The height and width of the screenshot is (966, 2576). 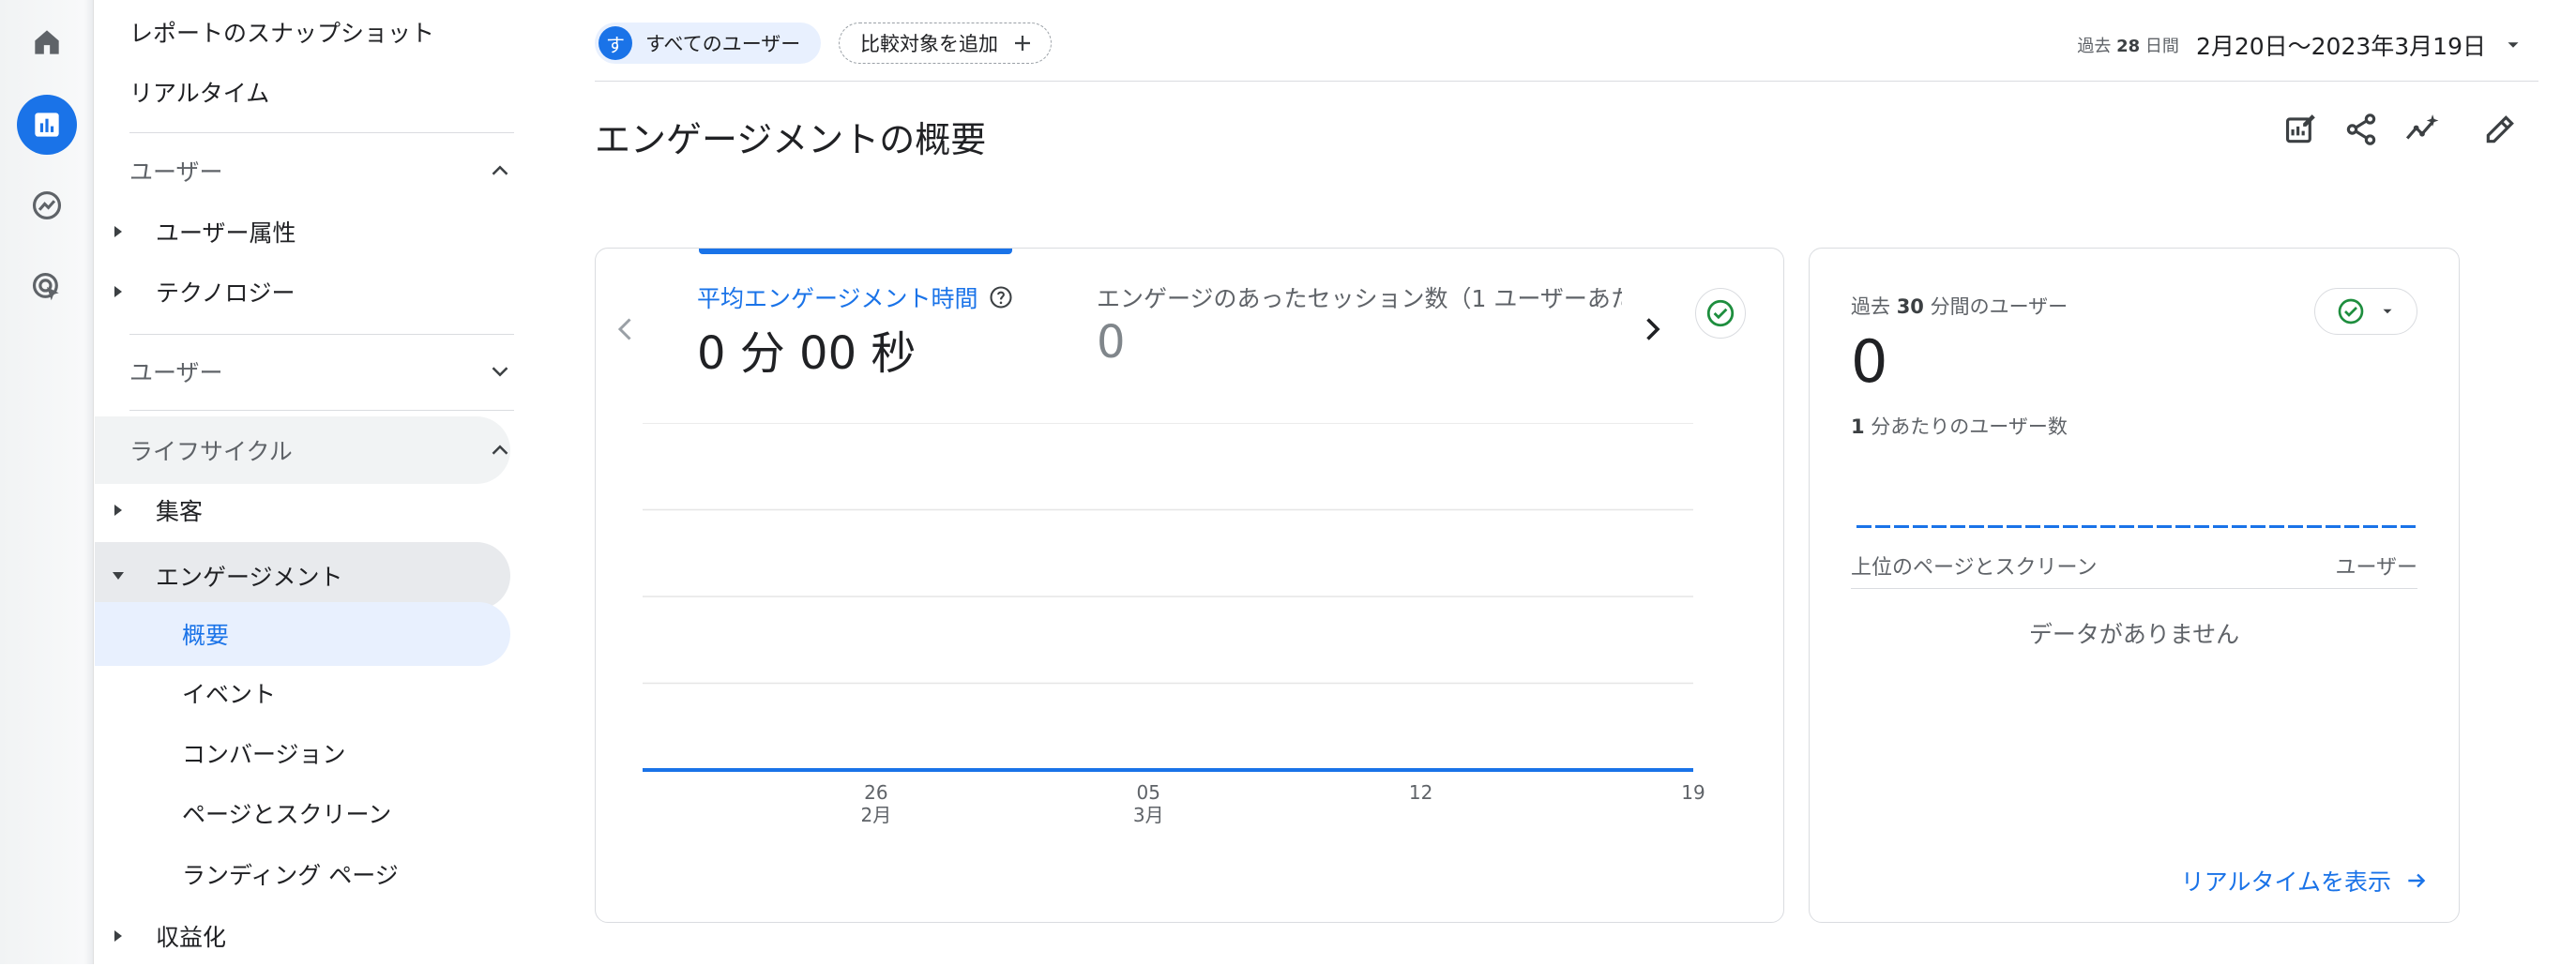 I want to click on chart-plot, so click(x=1168, y=597).